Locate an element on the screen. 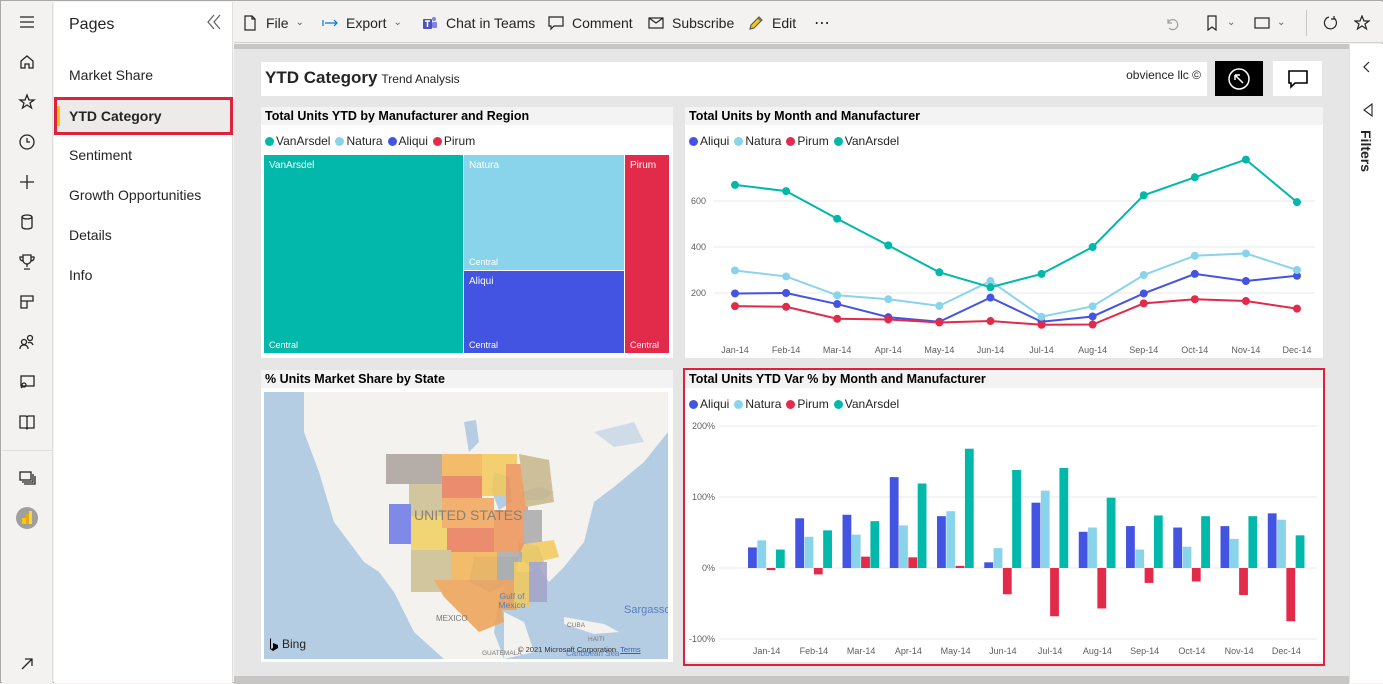  treemap-cell-natura: Natura Central is located at coordinates (544, 212).